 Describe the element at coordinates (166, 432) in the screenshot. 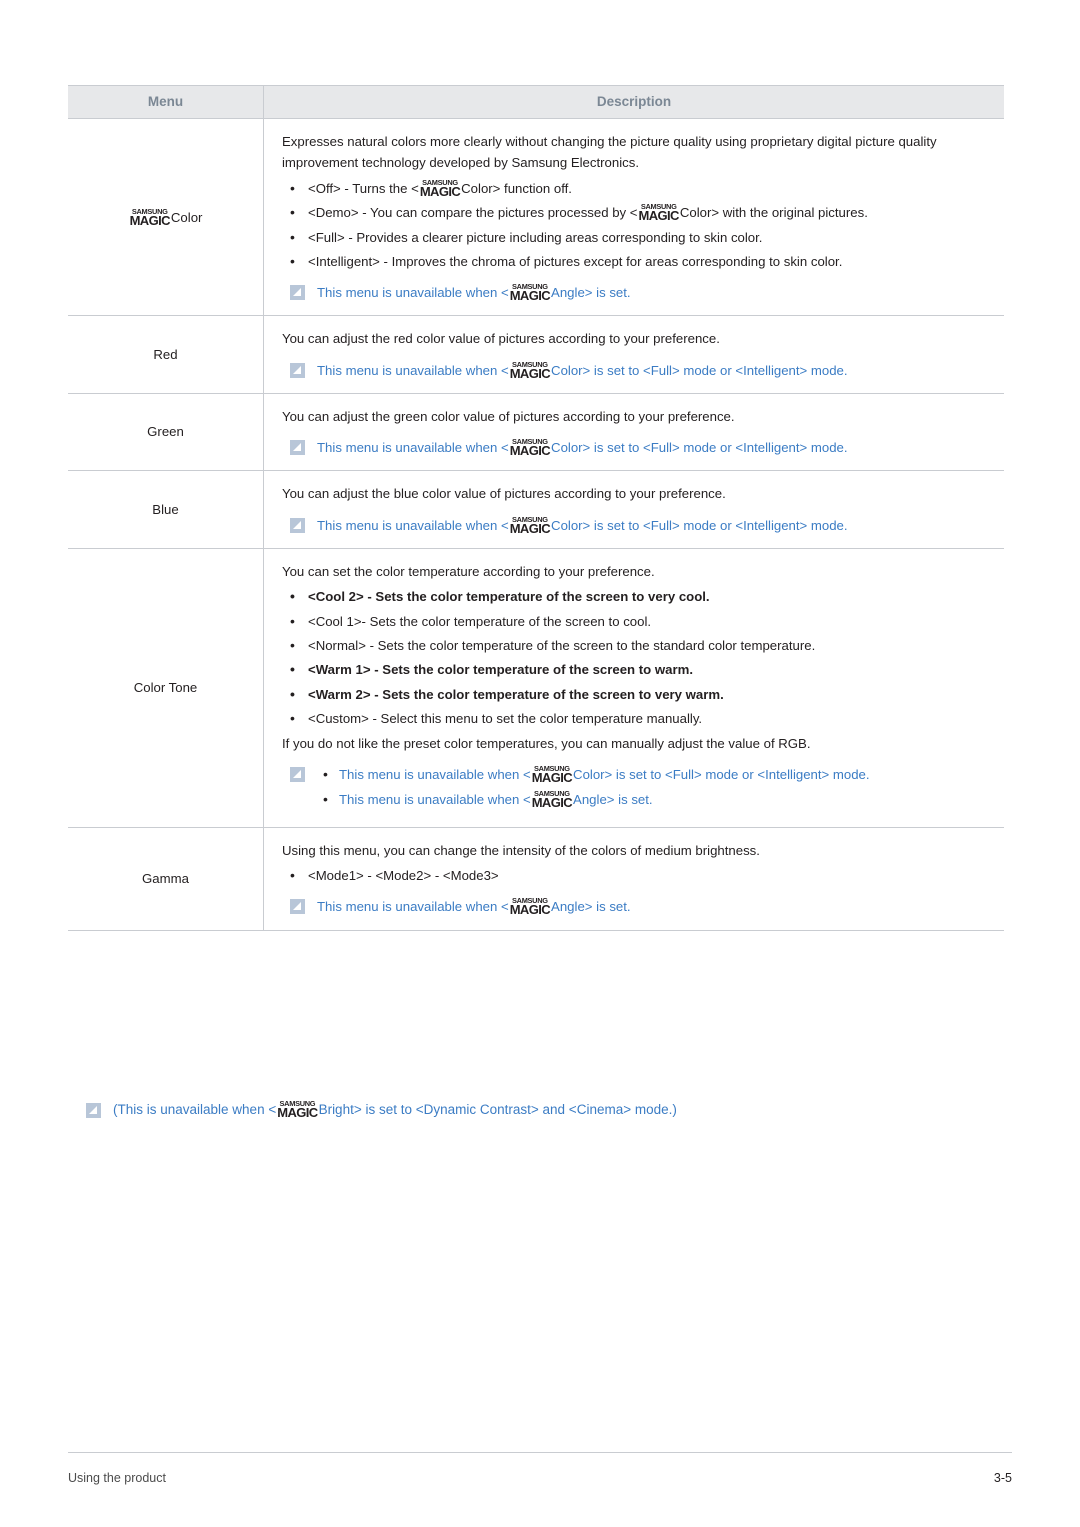

I see `menu-cell-green: Green` at that location.